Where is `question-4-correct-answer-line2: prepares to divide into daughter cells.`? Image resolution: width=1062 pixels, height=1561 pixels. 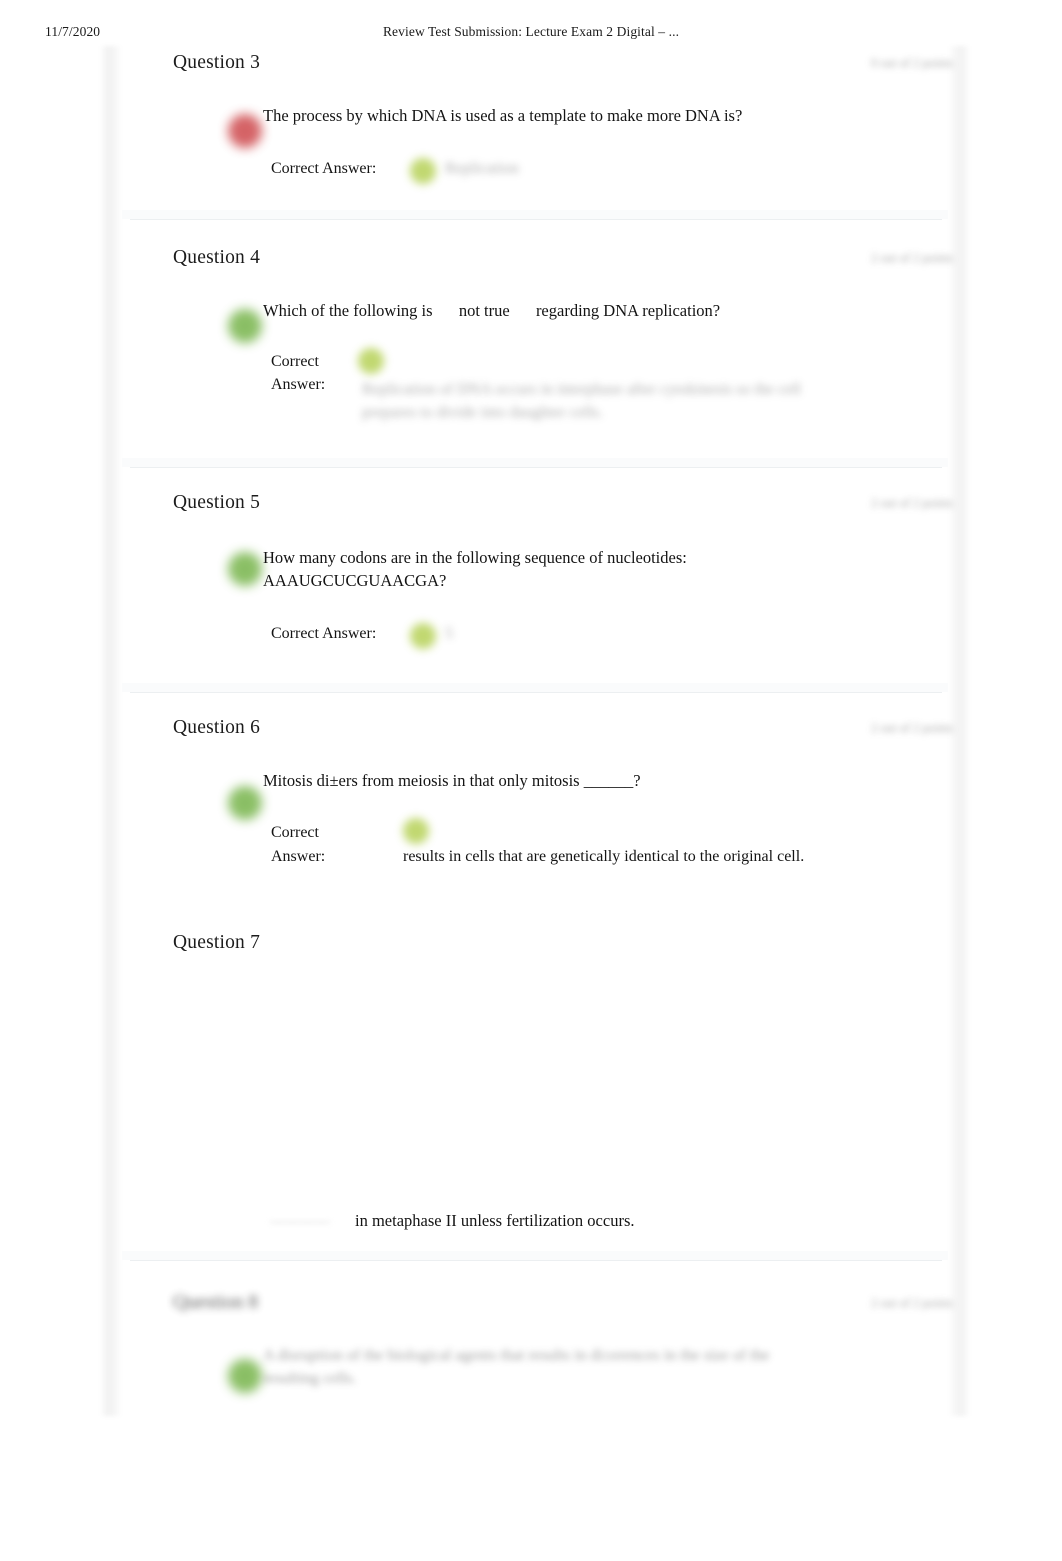
question-4-correct-answer-line2: prepares to divide into daughter cells. is located at coordinates (482, 412).